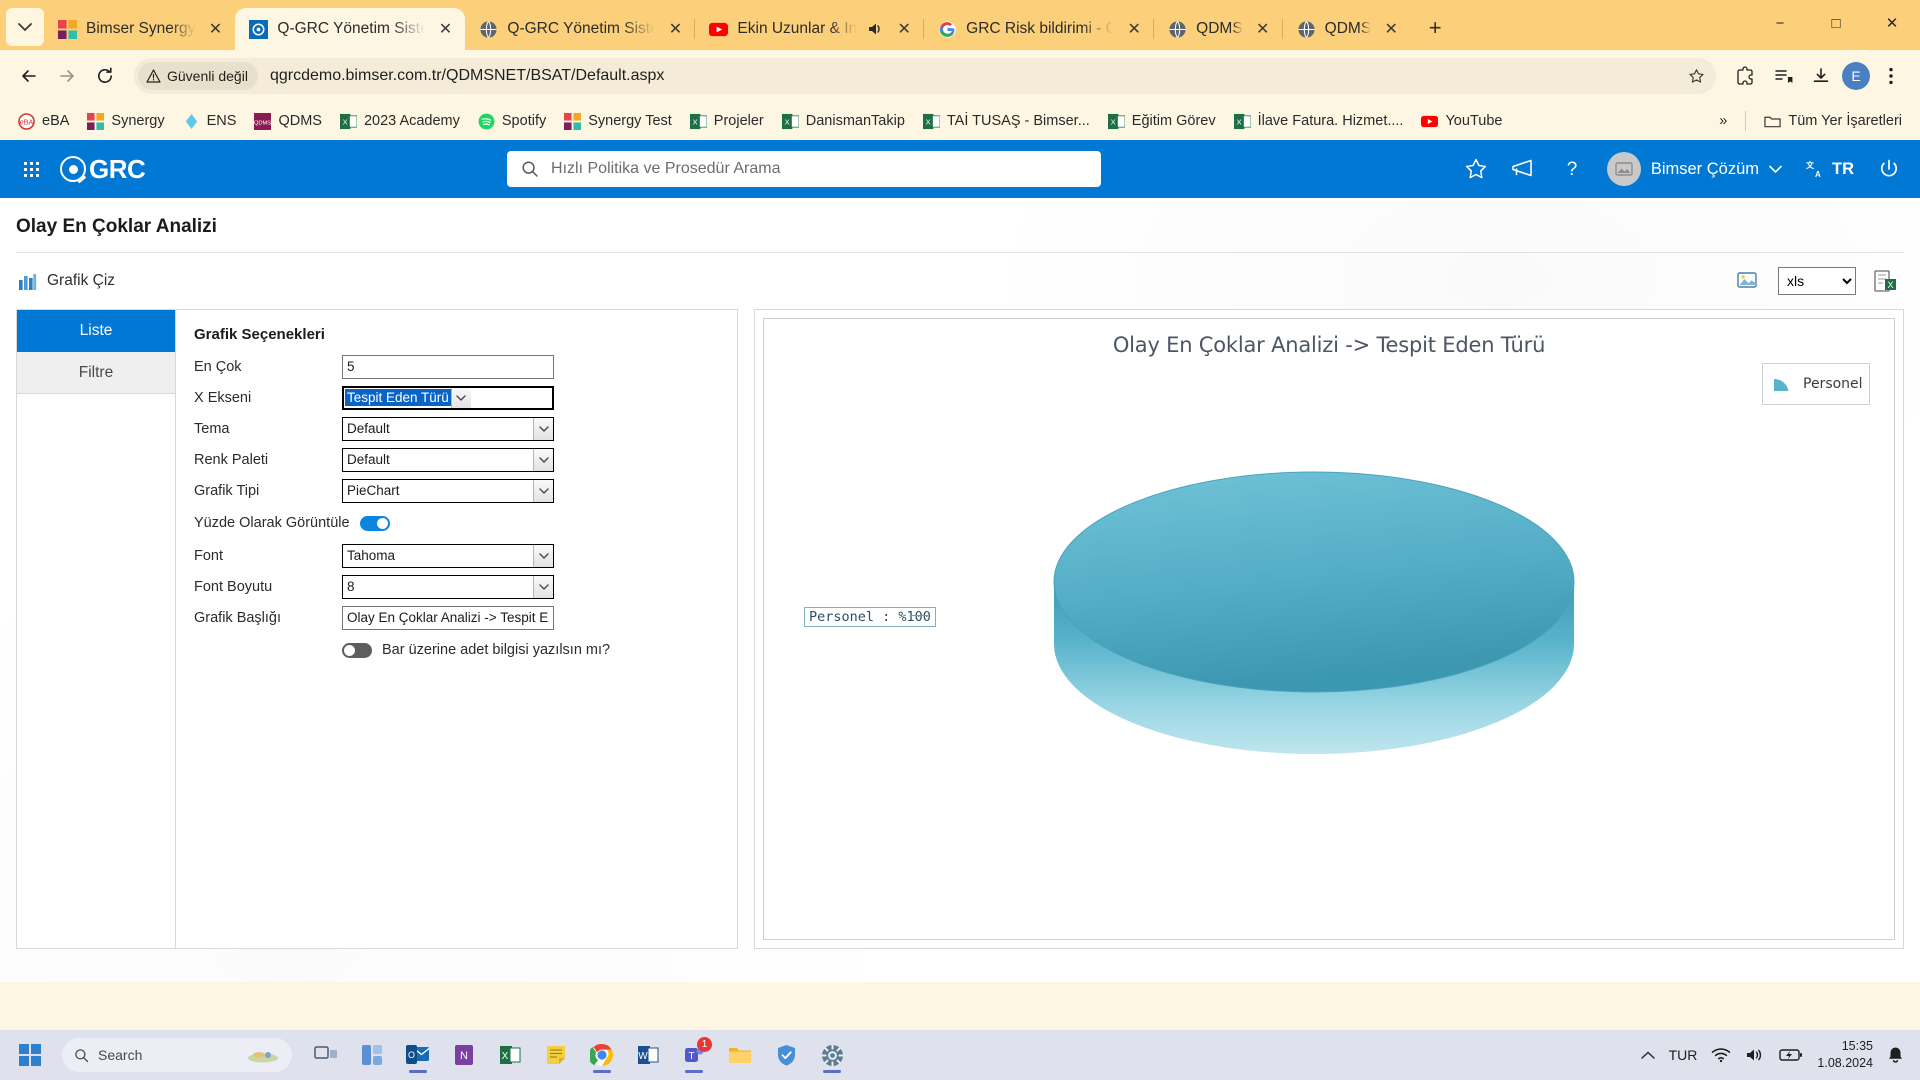 The width and height of the screenshot is (1920, 1080). I want to click on bookmarks-overflow-button: », so click(1723, 121).